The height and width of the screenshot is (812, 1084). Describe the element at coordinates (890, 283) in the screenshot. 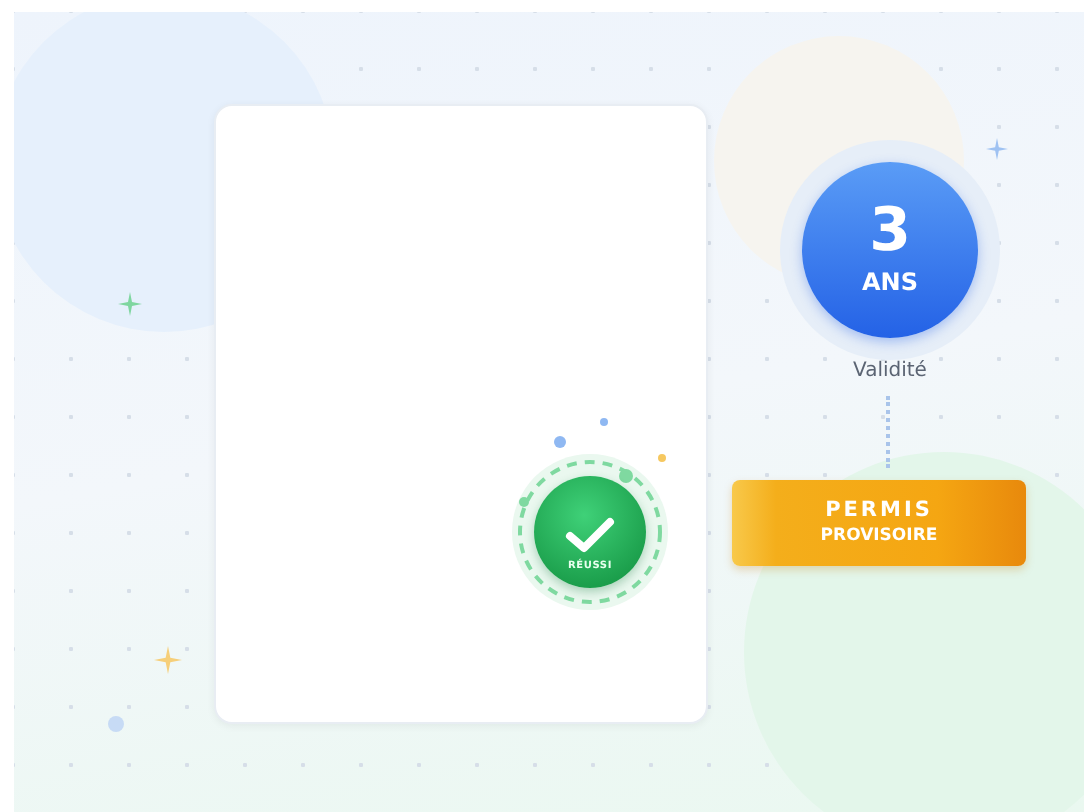

I see `years-unit: ANS` at that location.